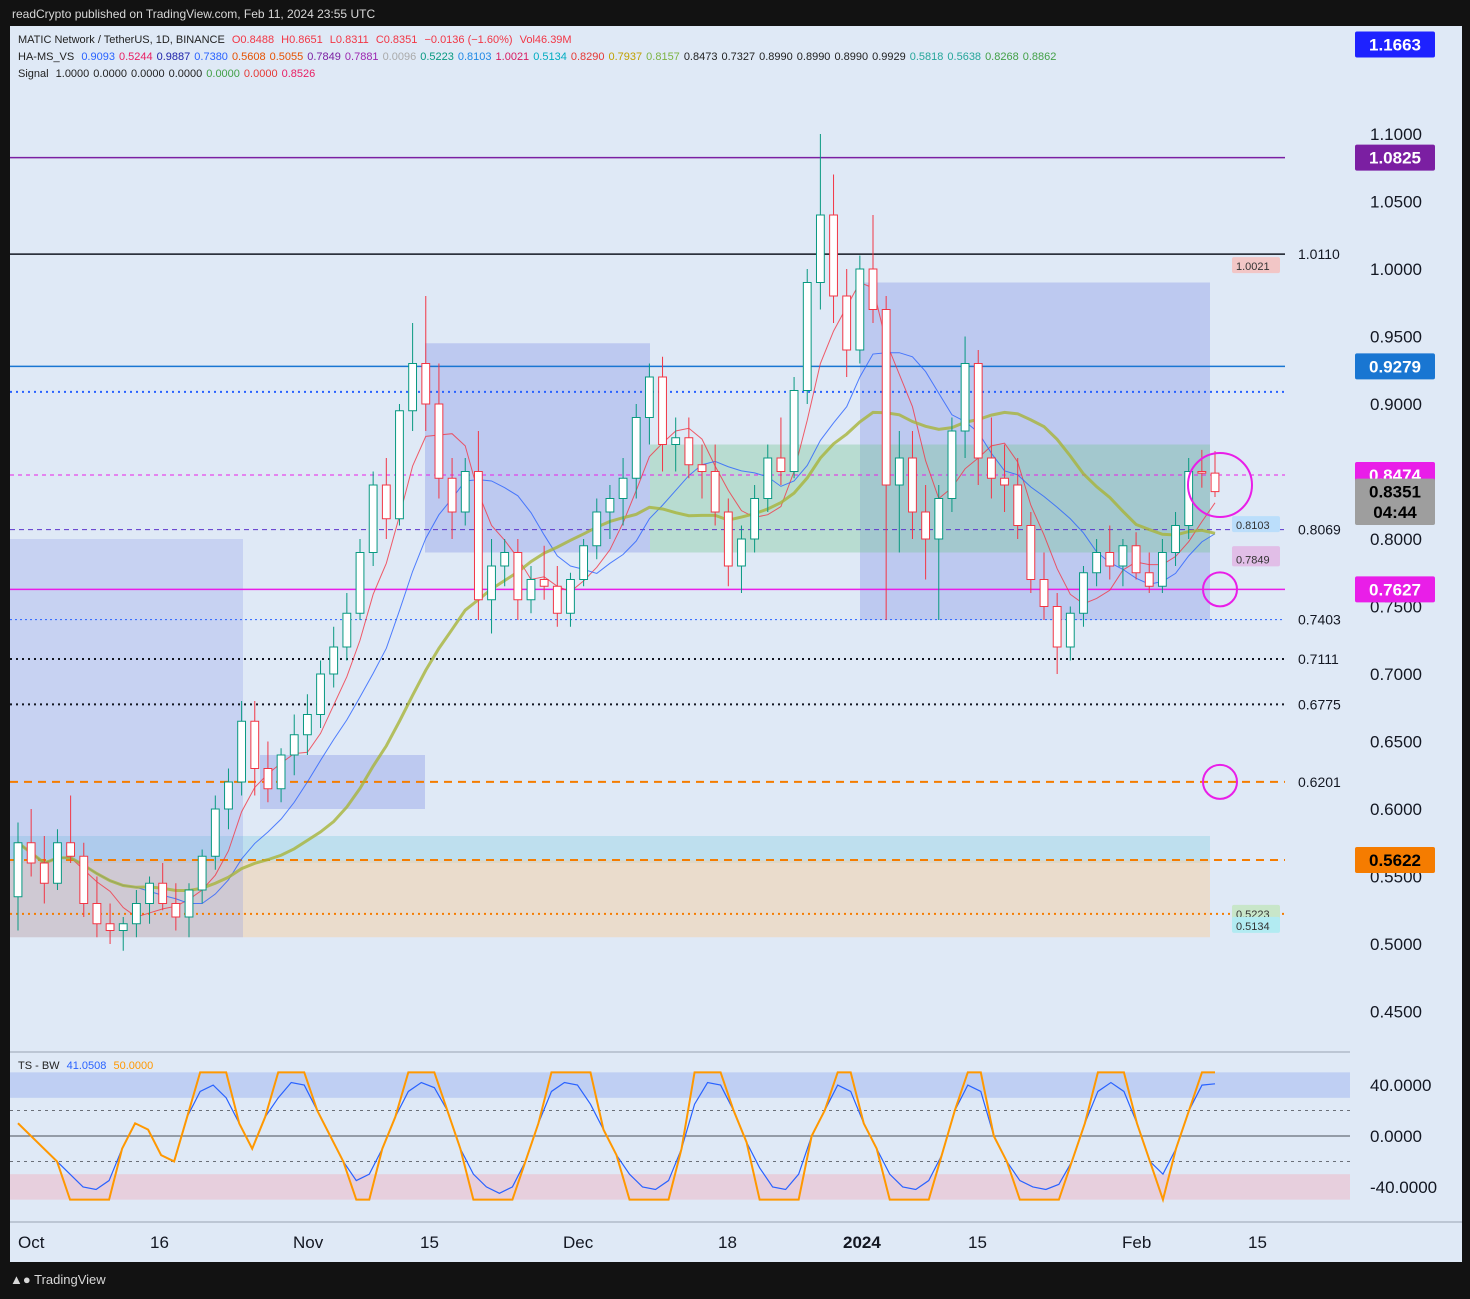  Describe the element at coordinates (578, 1242) in the screenshot. I see `date-tick: Dec` at that location.